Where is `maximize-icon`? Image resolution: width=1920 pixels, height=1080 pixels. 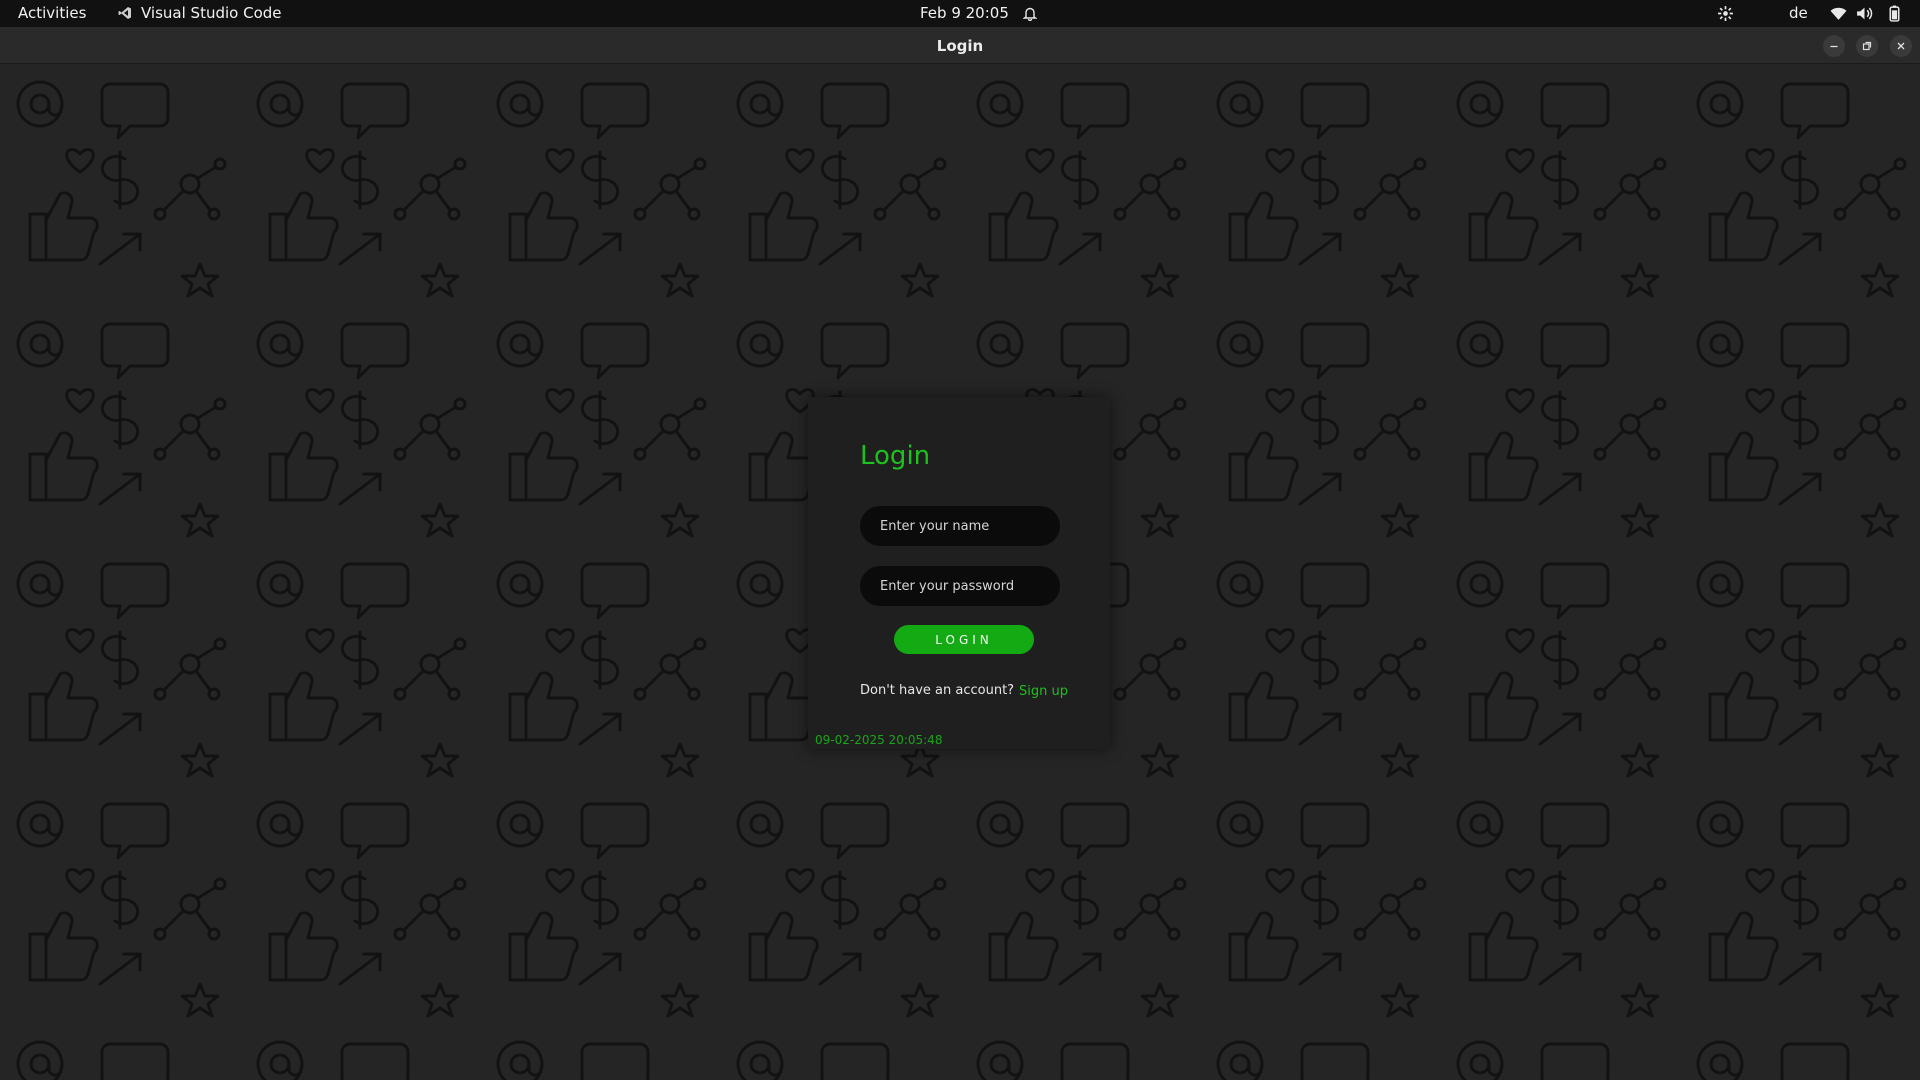 maximize-icon is located at coordinates (1867, 46).